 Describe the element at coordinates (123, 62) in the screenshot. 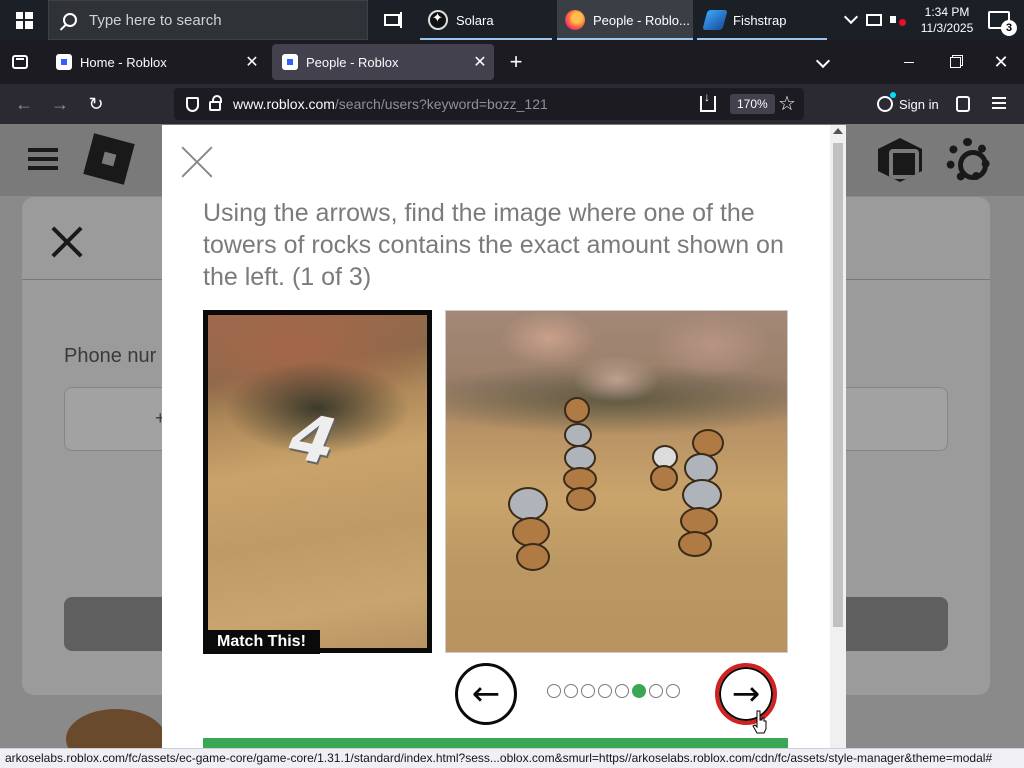

I see `tab-title: Home - Roblox` at that location.